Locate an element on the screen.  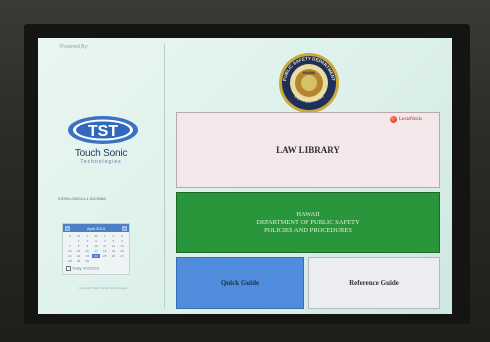
calendar-day: 20 is located at coordinates (122, 251).